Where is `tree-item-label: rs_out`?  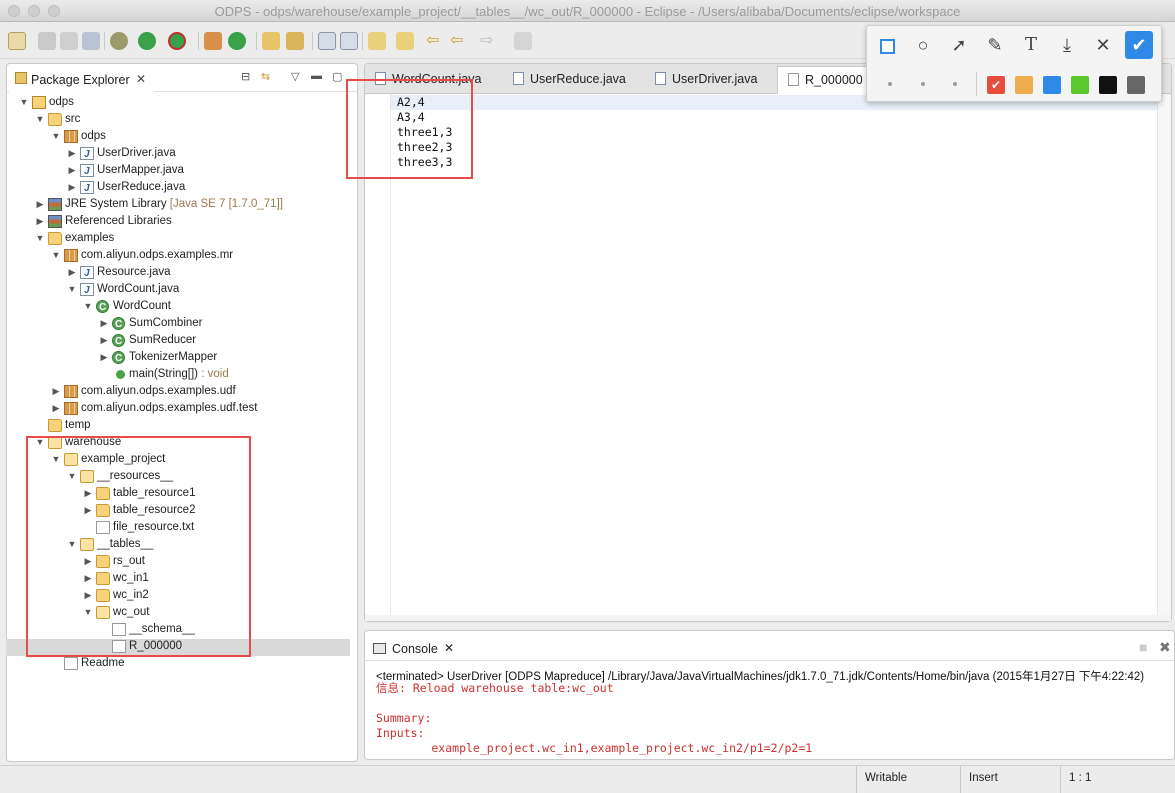
tree-item-label: rs_out is located at coordinates (129, 561).